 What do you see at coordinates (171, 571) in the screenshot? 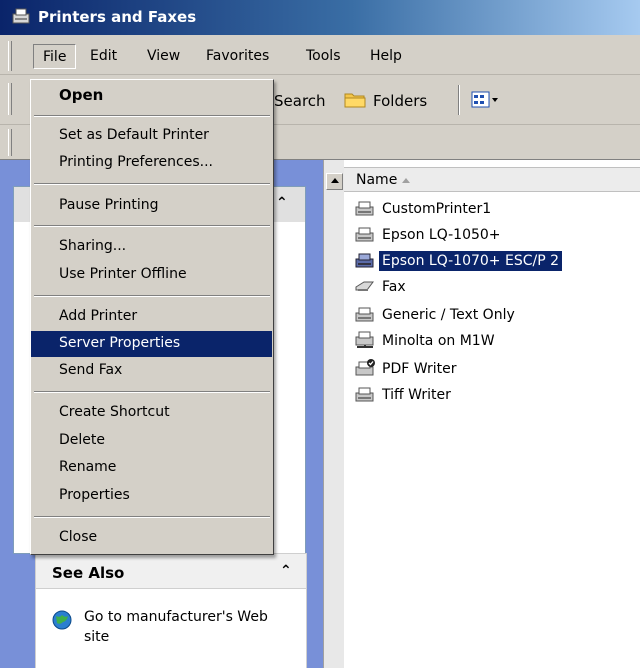
I see `see-also-header: See Also ⌃` at bounding box center [171, 571].